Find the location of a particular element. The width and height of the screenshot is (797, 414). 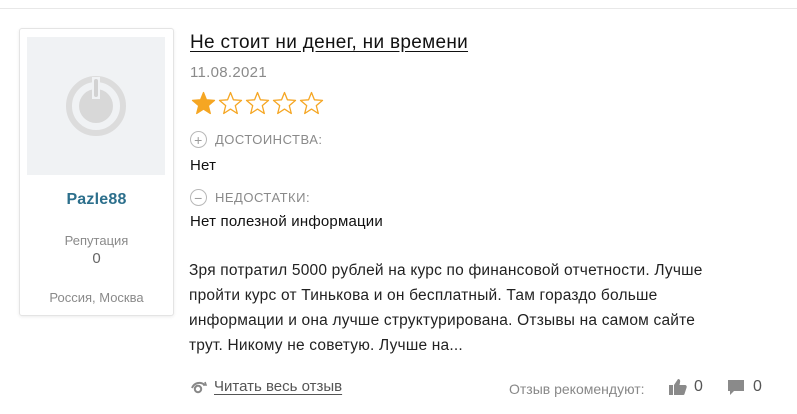

avatar is located at coordinates (96, 106).